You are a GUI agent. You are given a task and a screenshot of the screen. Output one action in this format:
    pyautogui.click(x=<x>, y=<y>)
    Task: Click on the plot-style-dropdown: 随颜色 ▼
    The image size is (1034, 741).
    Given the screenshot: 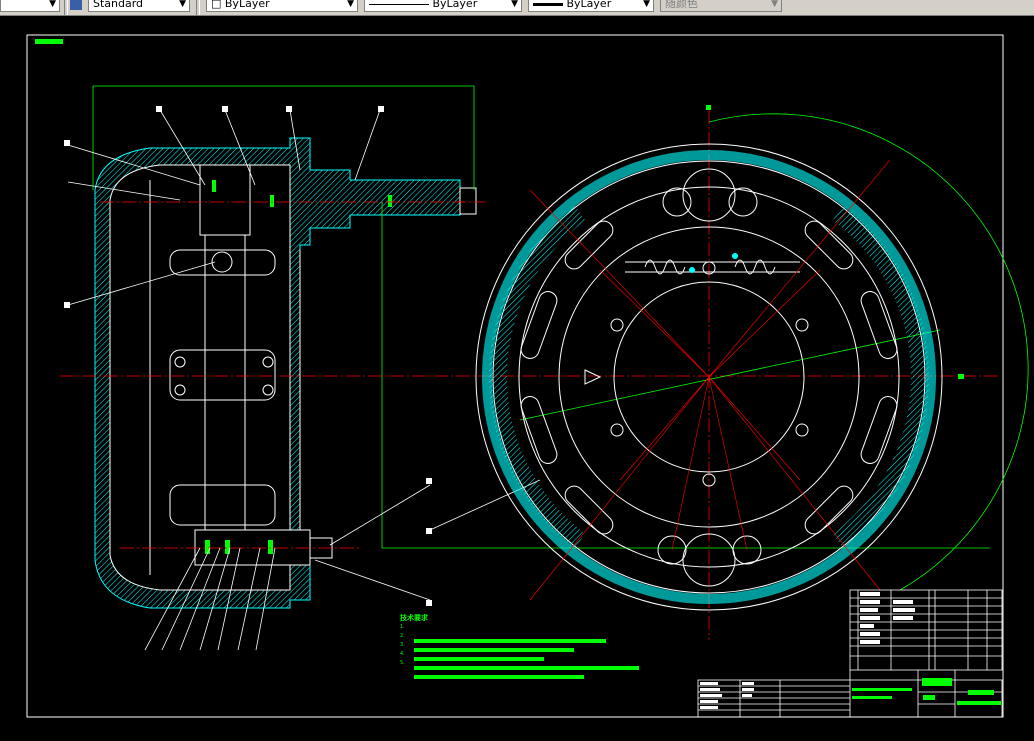 What is the action you would take?
    pyautogui.click(x=721, y=6)
    